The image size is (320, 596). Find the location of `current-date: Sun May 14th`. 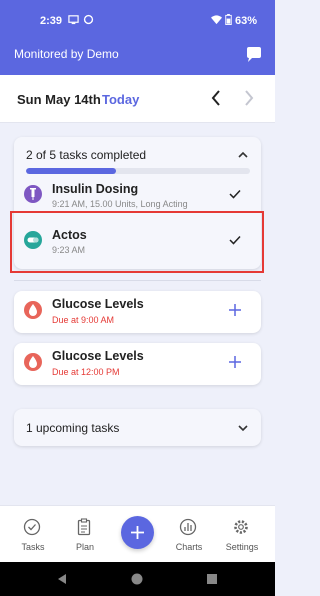

current-date: Sun May 14th is located at coordinates (59, 99).